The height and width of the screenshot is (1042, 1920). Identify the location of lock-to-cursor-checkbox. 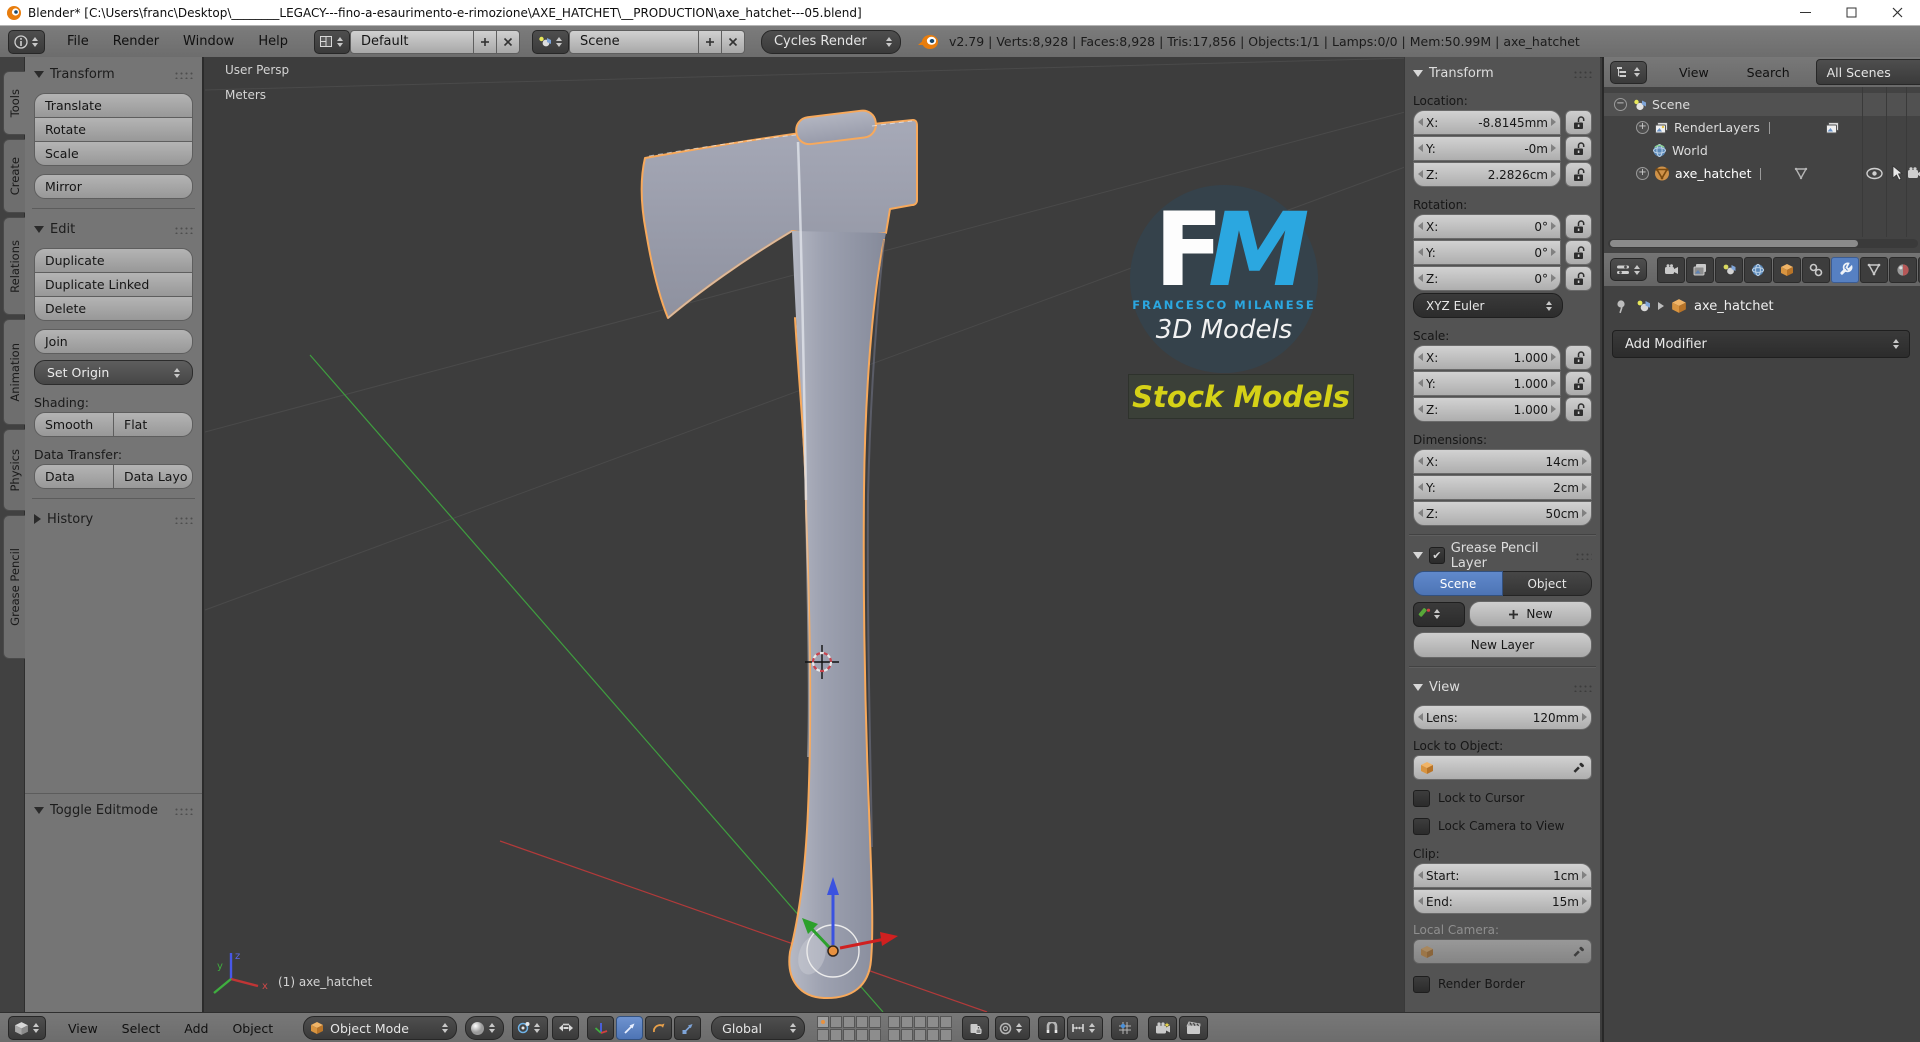
(1421, 798).